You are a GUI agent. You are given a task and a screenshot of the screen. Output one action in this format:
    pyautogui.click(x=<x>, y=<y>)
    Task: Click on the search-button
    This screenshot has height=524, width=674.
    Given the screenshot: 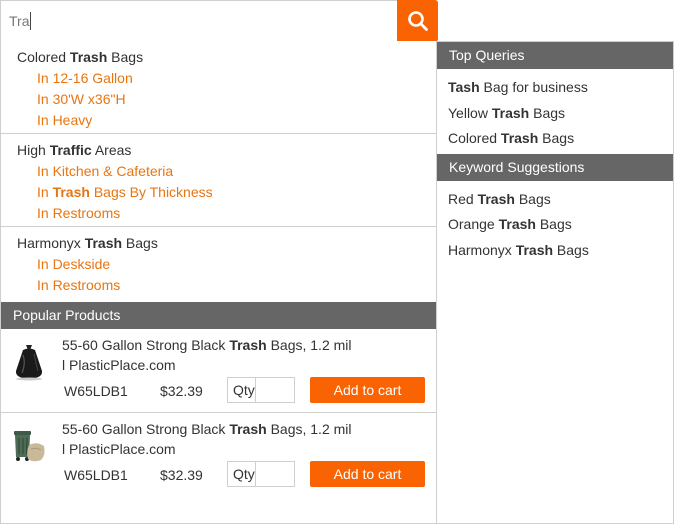 What is the action you would take?
    pyautogui.click(x=417, y=21)
    